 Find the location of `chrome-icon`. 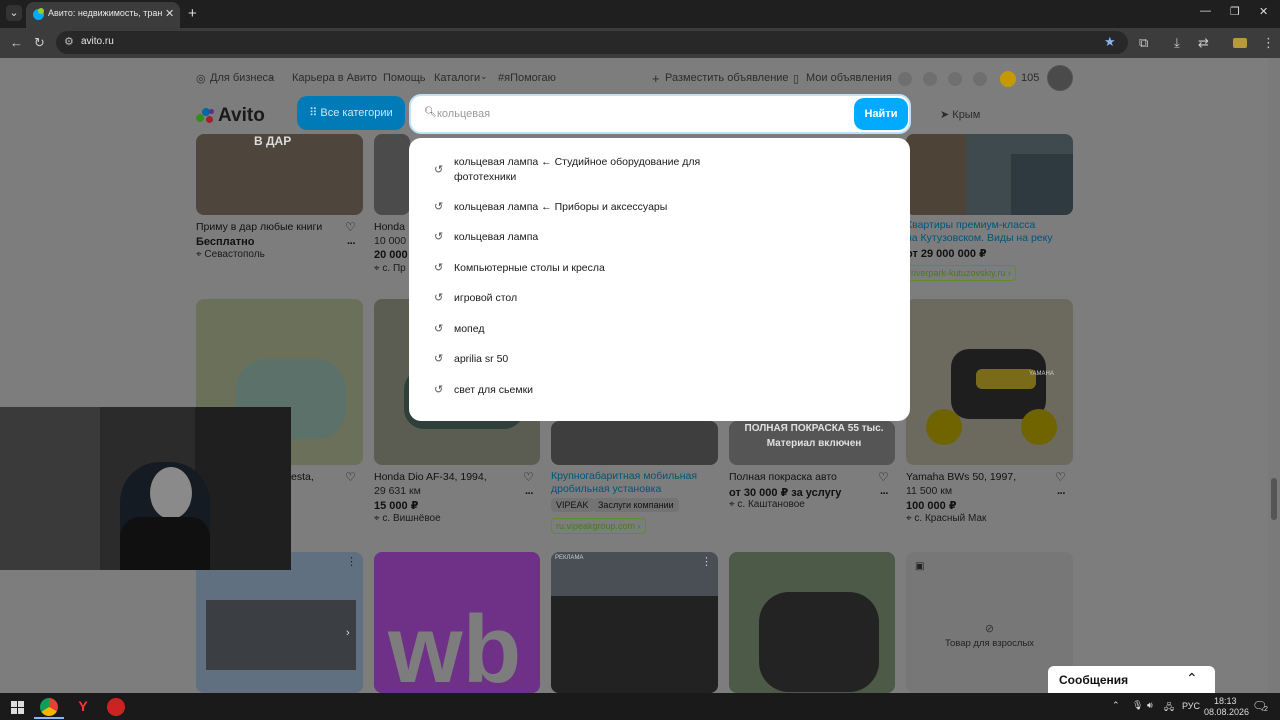

chrome-icon is located at coordinates (49, 707).